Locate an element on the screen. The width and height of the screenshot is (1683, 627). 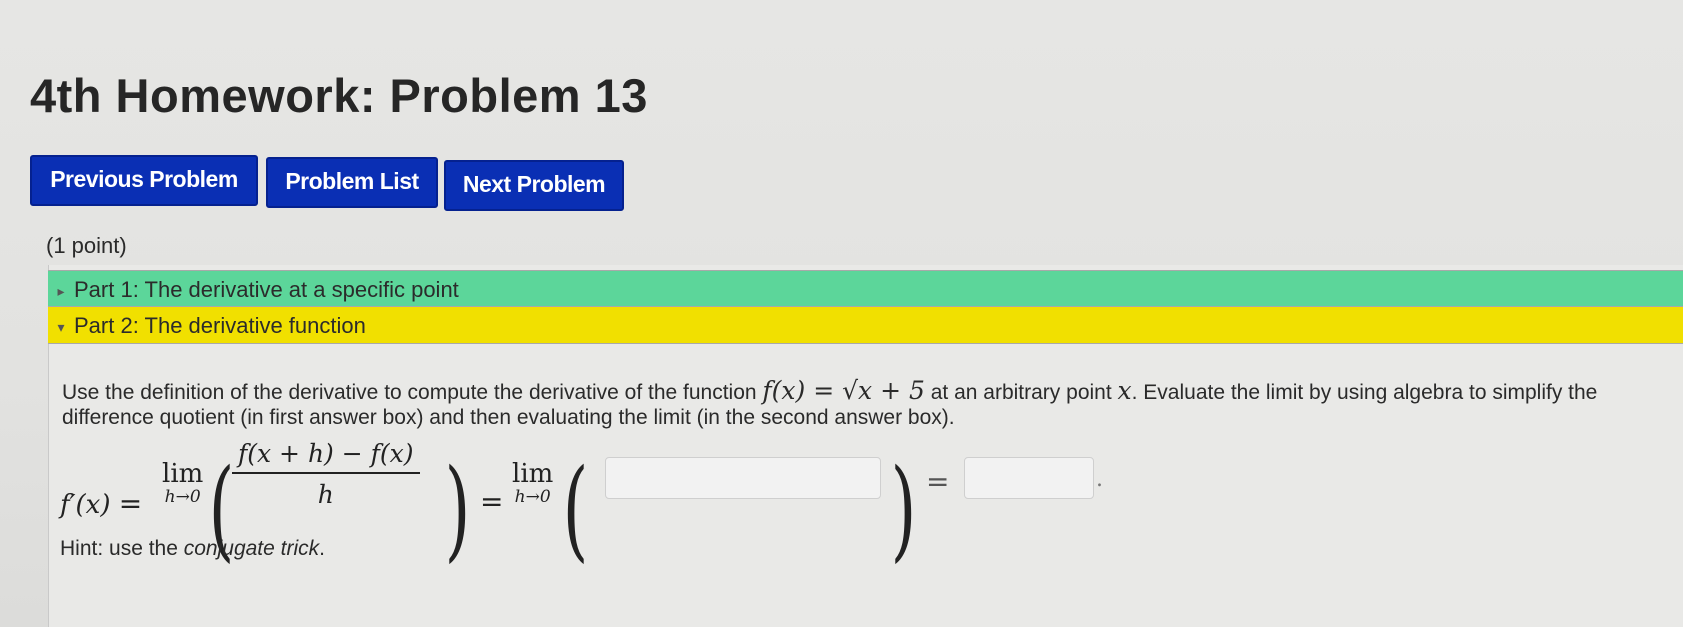
previous-problem-button: Previous Problem is located at coordinates (144, 180).